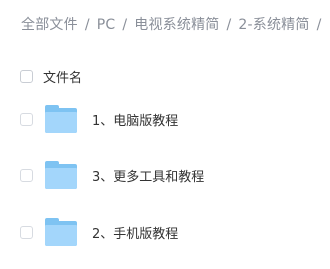  I want to click on file-row: 3、更多工具和教程, so click(112, 175).